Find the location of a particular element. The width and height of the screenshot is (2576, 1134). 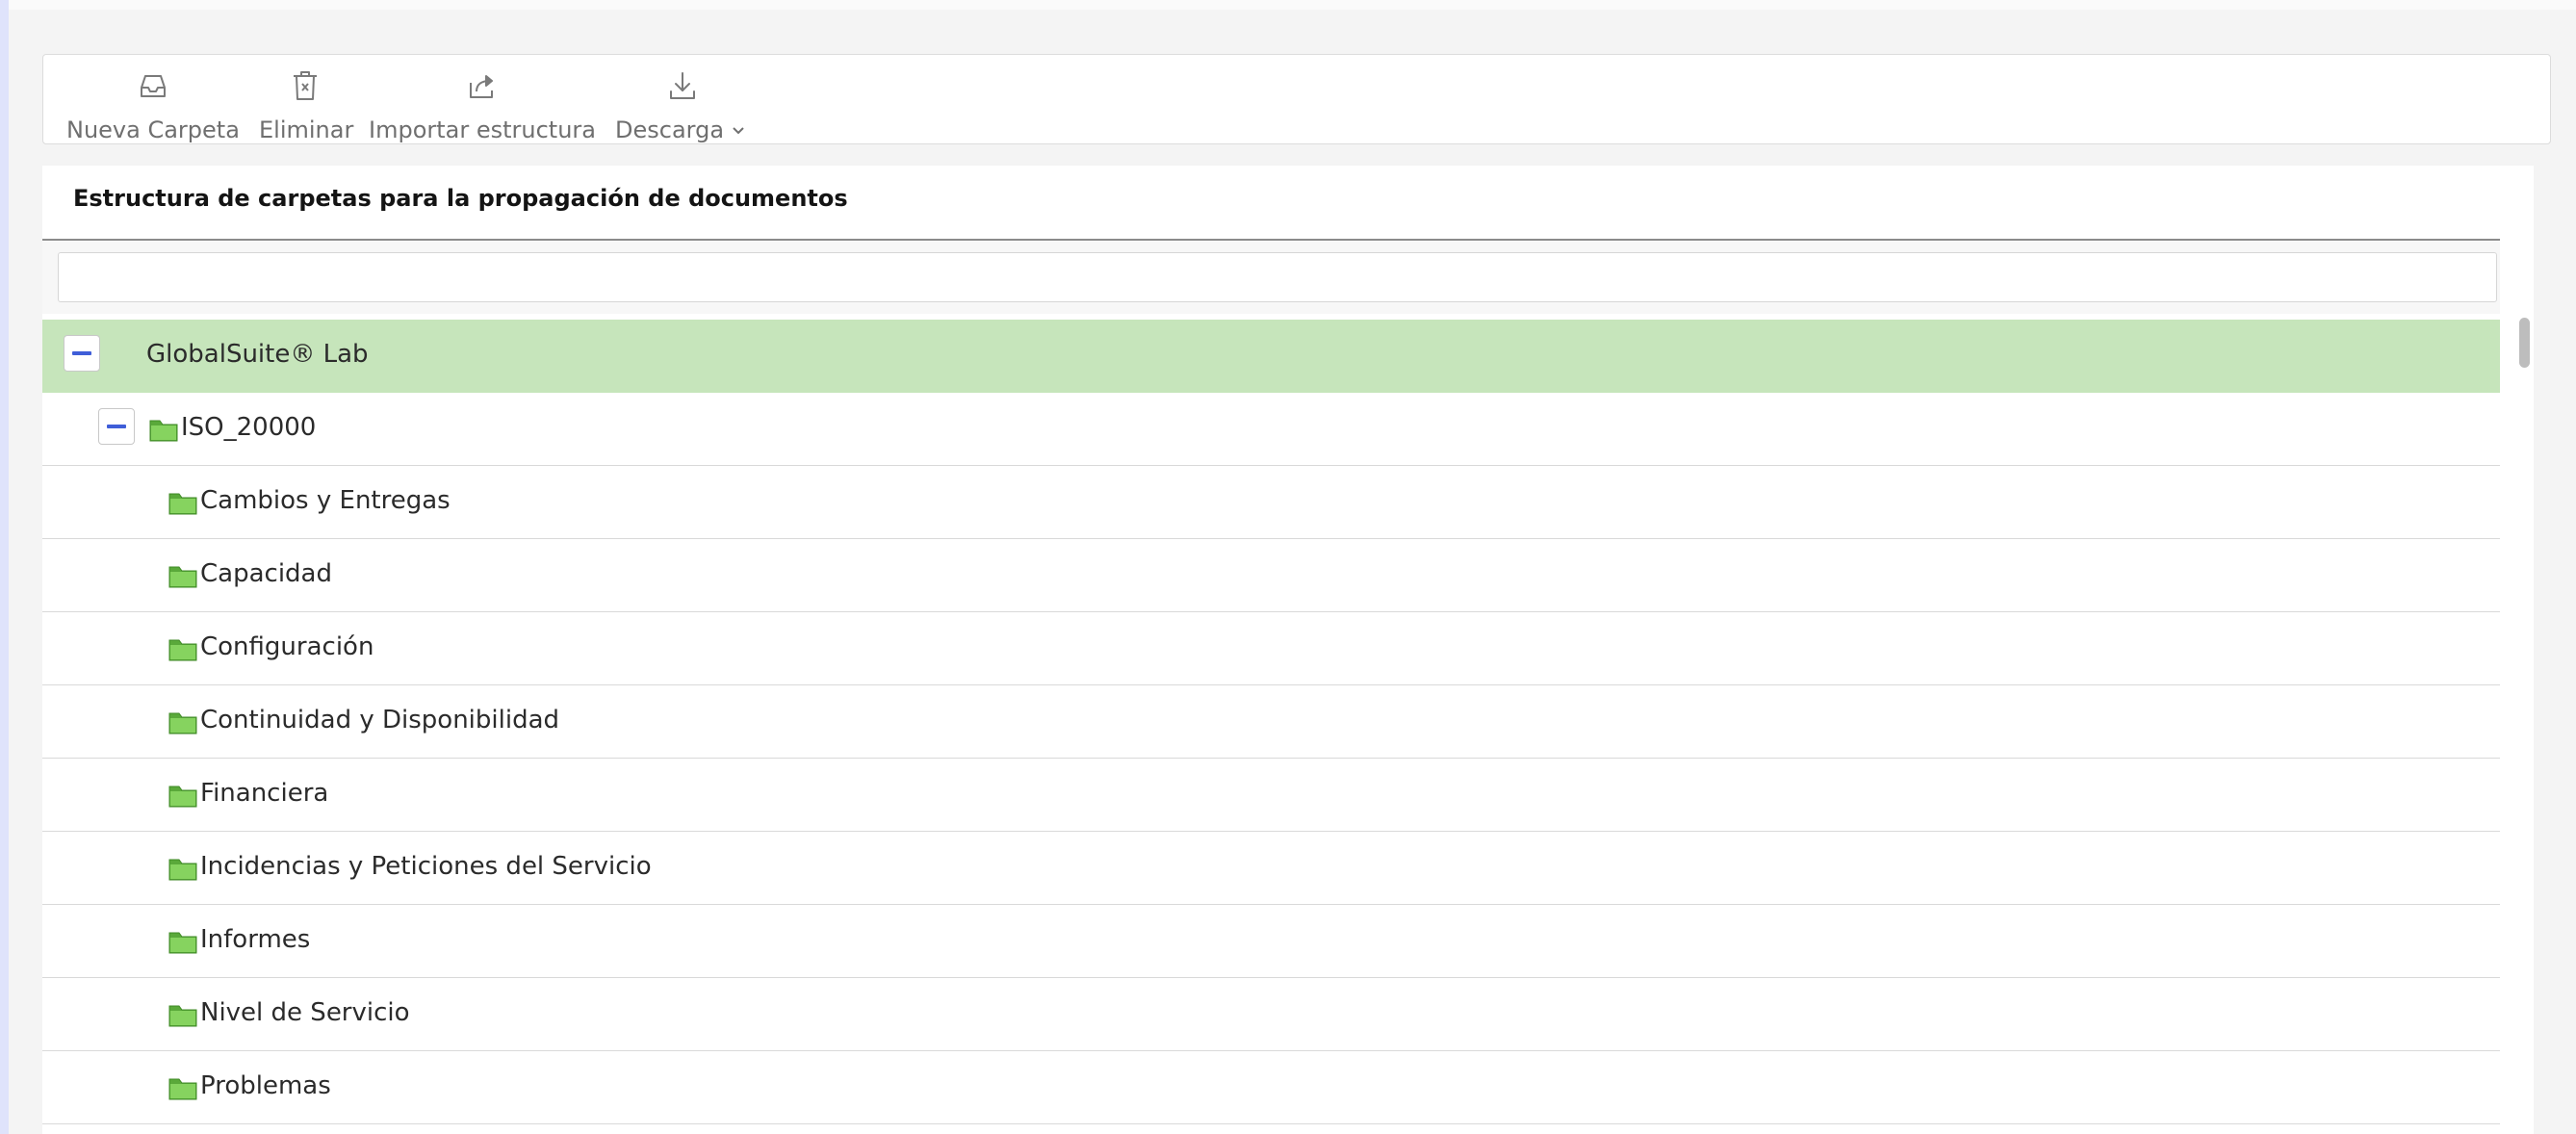

trash-icon is located at coordinates (305, 86).